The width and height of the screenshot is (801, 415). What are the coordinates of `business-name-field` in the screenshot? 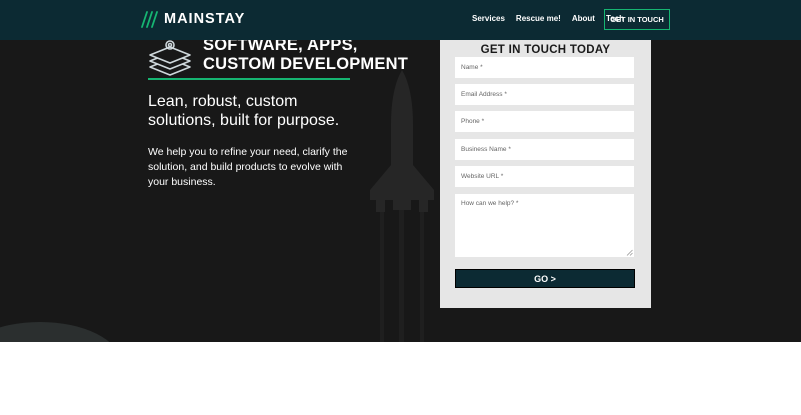 It's located at (544, 149).